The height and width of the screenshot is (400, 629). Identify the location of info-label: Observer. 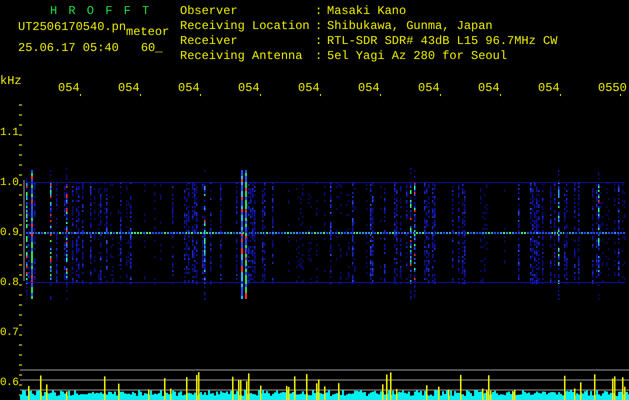
(209, 11).